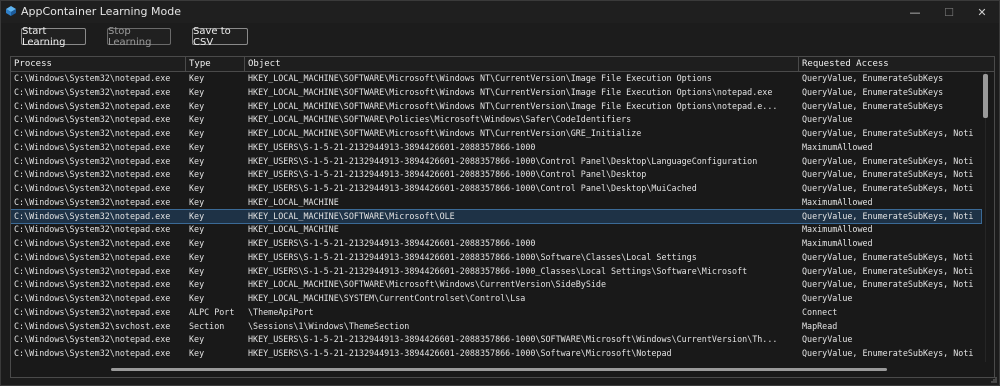 Image resolution: width=1000 pixels, height=386 pixels. I want to click on horizontal-scrollbar, so click(496, 369).